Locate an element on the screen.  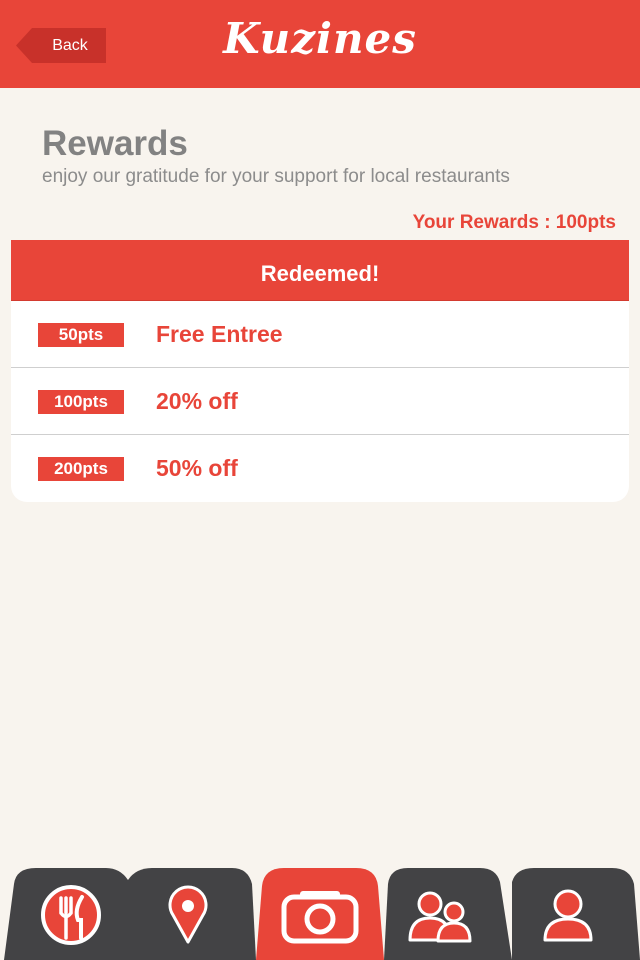
profile-icon is located at coordinates (568, 915).